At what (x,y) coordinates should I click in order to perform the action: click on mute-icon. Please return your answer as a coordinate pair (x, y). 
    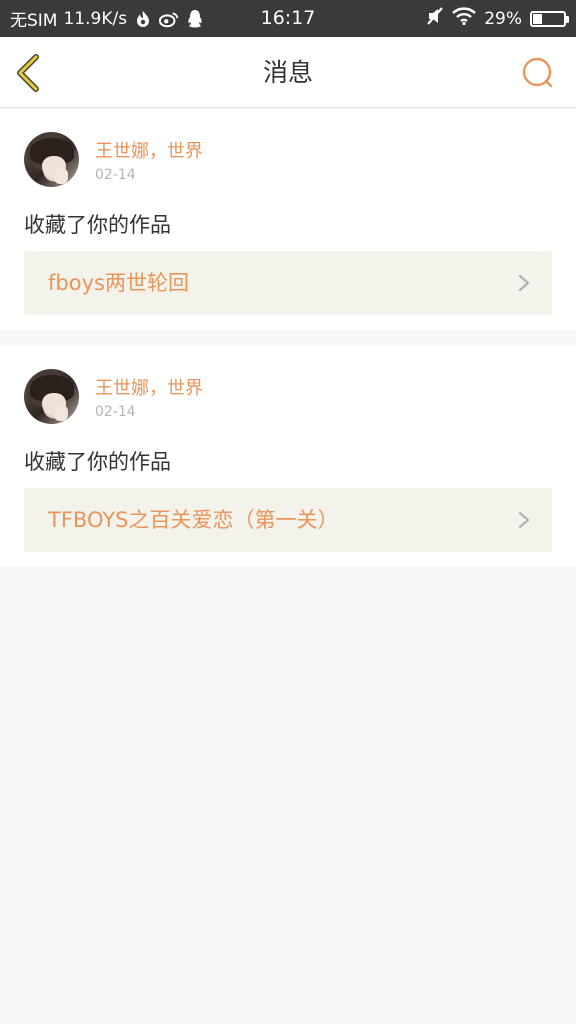
    Looking at the image, I should click on (435, 18).